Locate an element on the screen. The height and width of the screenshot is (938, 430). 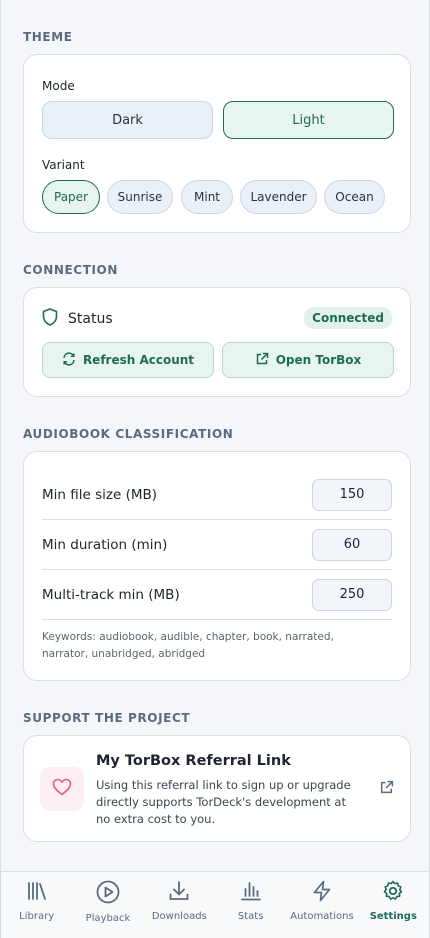
connection-section-title: CONNECTION is located at coordinates (70, 270).